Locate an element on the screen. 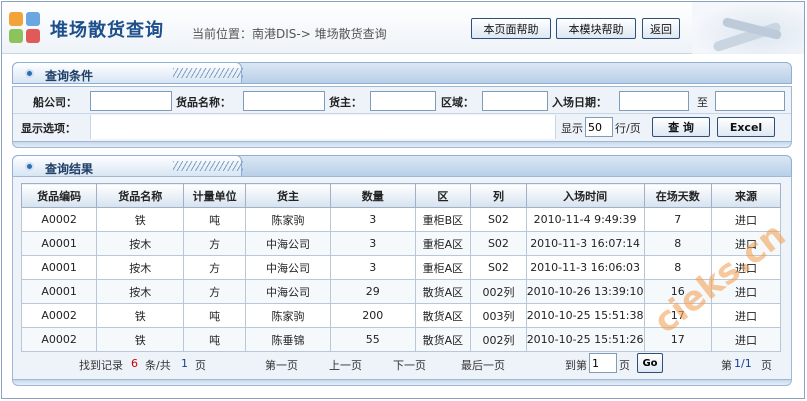  page-title: 堆场散货查询 is located at coordinates (107, 30).